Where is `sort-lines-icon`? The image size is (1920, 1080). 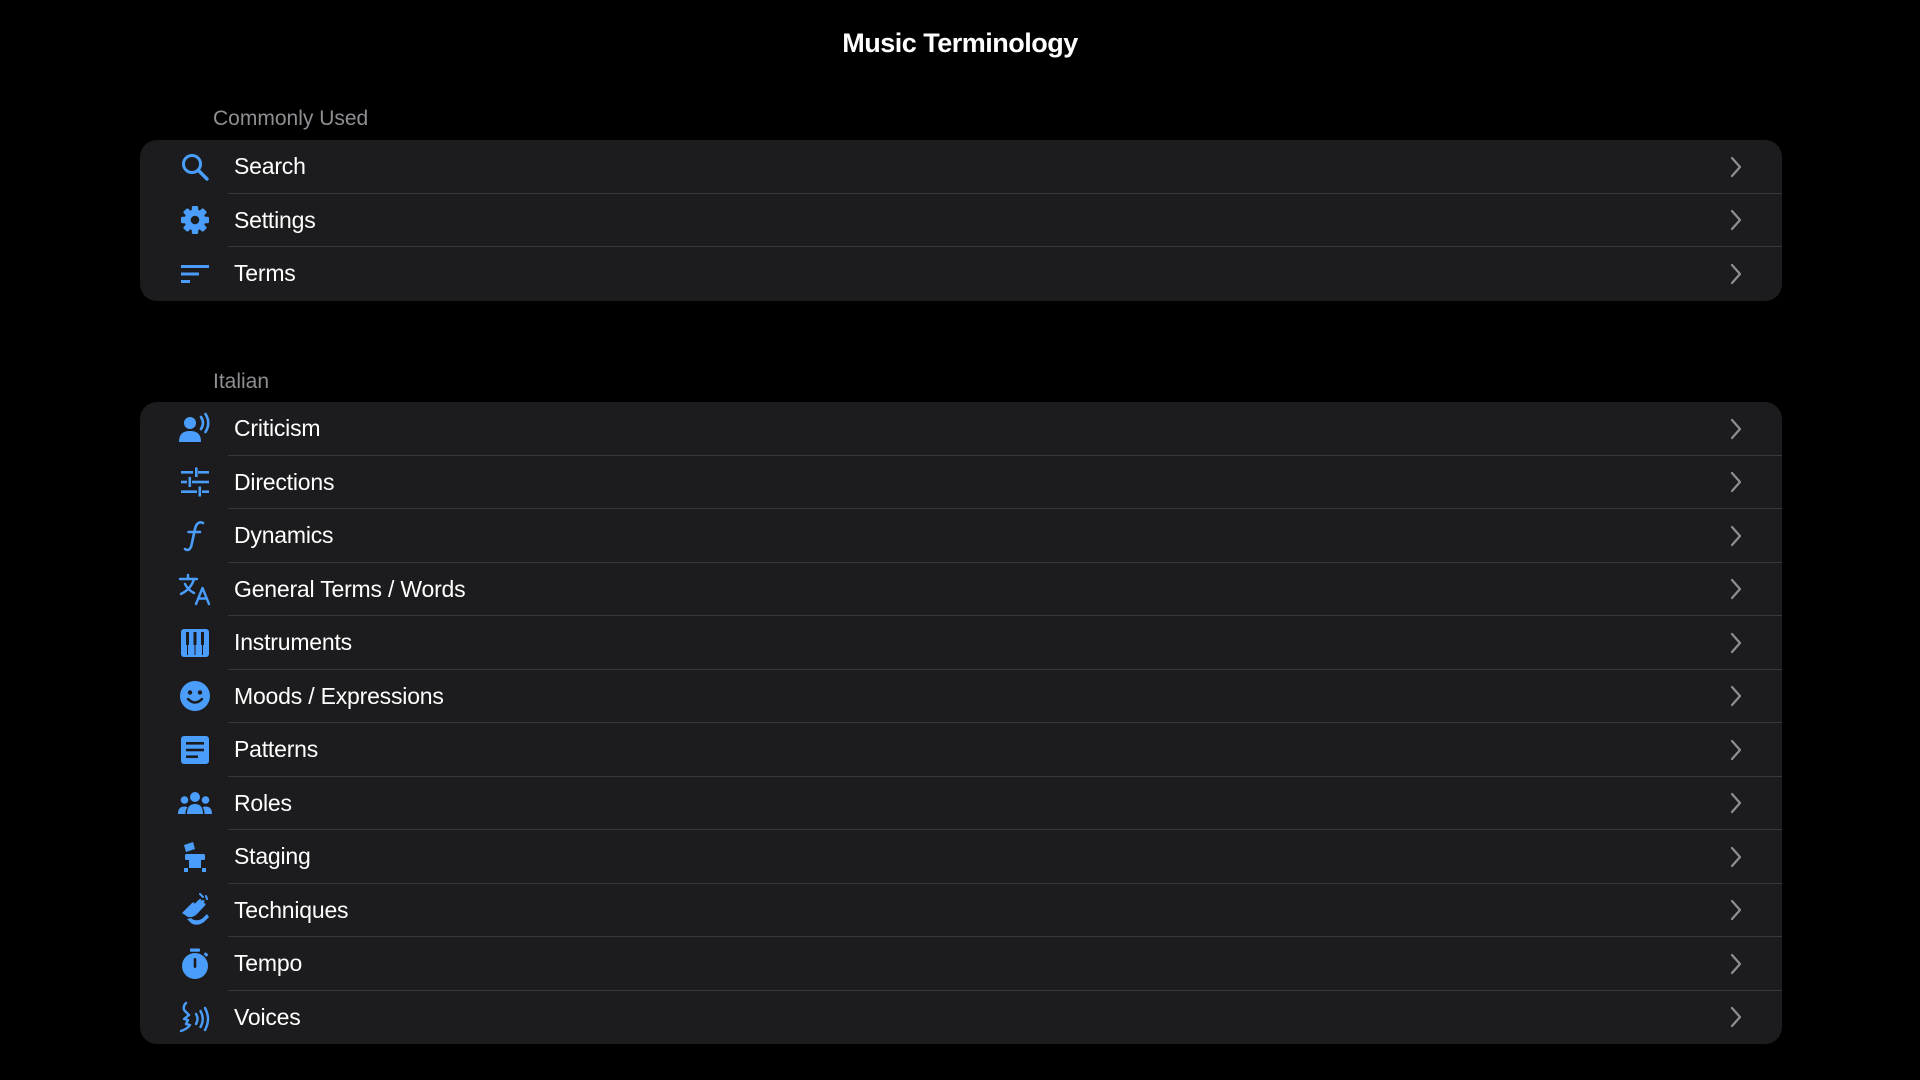 sort-lines-icon is located at coordinates (195, 274).